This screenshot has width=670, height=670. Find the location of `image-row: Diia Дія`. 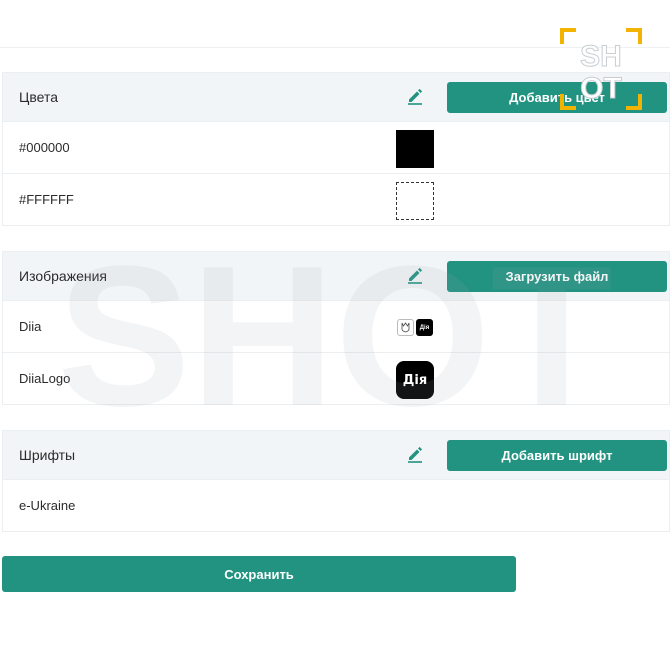

image-row: Diia Дія is located at coordinates (336, 326).